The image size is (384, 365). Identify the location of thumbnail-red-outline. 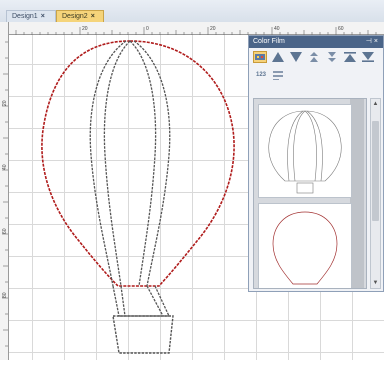
(305, 248).